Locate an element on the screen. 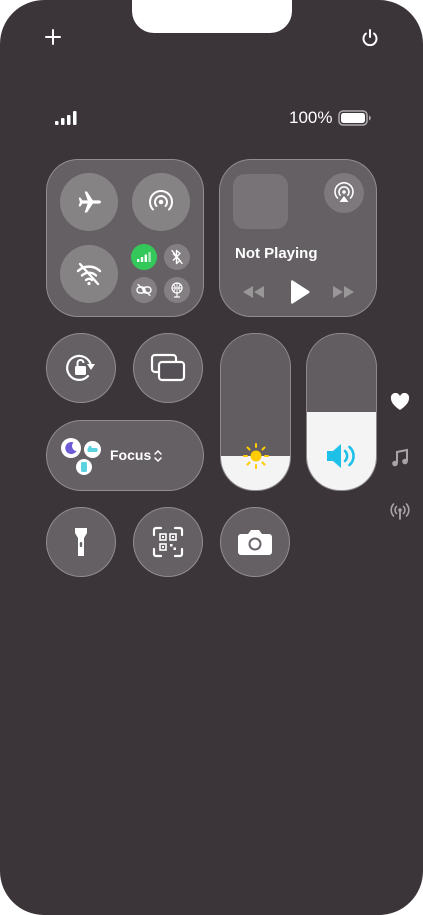 The width and height of the screenshot is (423, 915). antenna-icon is located at coordinates (400, 511).